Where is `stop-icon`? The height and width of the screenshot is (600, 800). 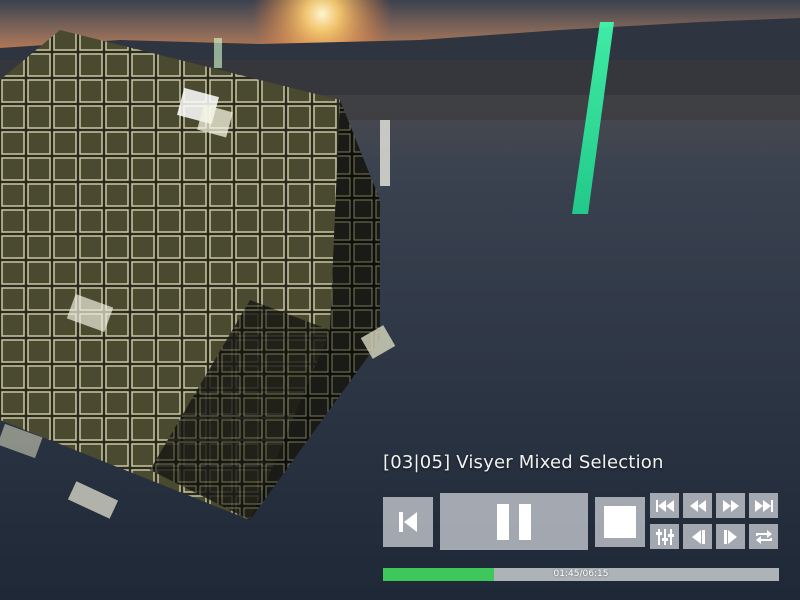
stop-icon is located at coordinates (620, 522).